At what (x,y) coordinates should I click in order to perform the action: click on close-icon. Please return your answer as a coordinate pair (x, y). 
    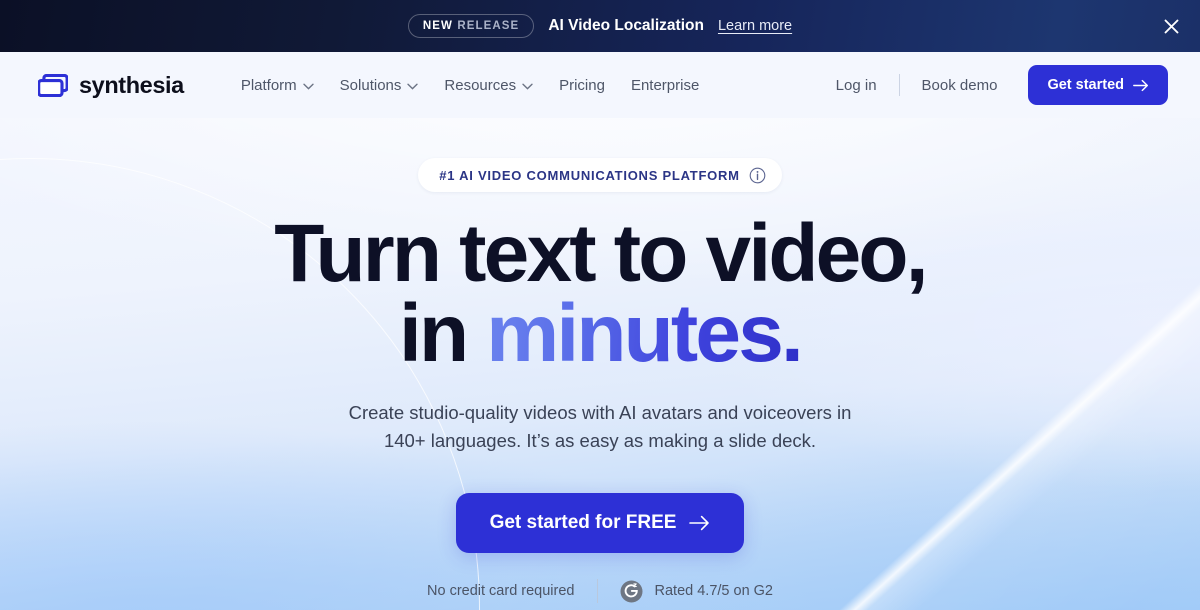
    Looking at the image, I should click on (1171, 26).